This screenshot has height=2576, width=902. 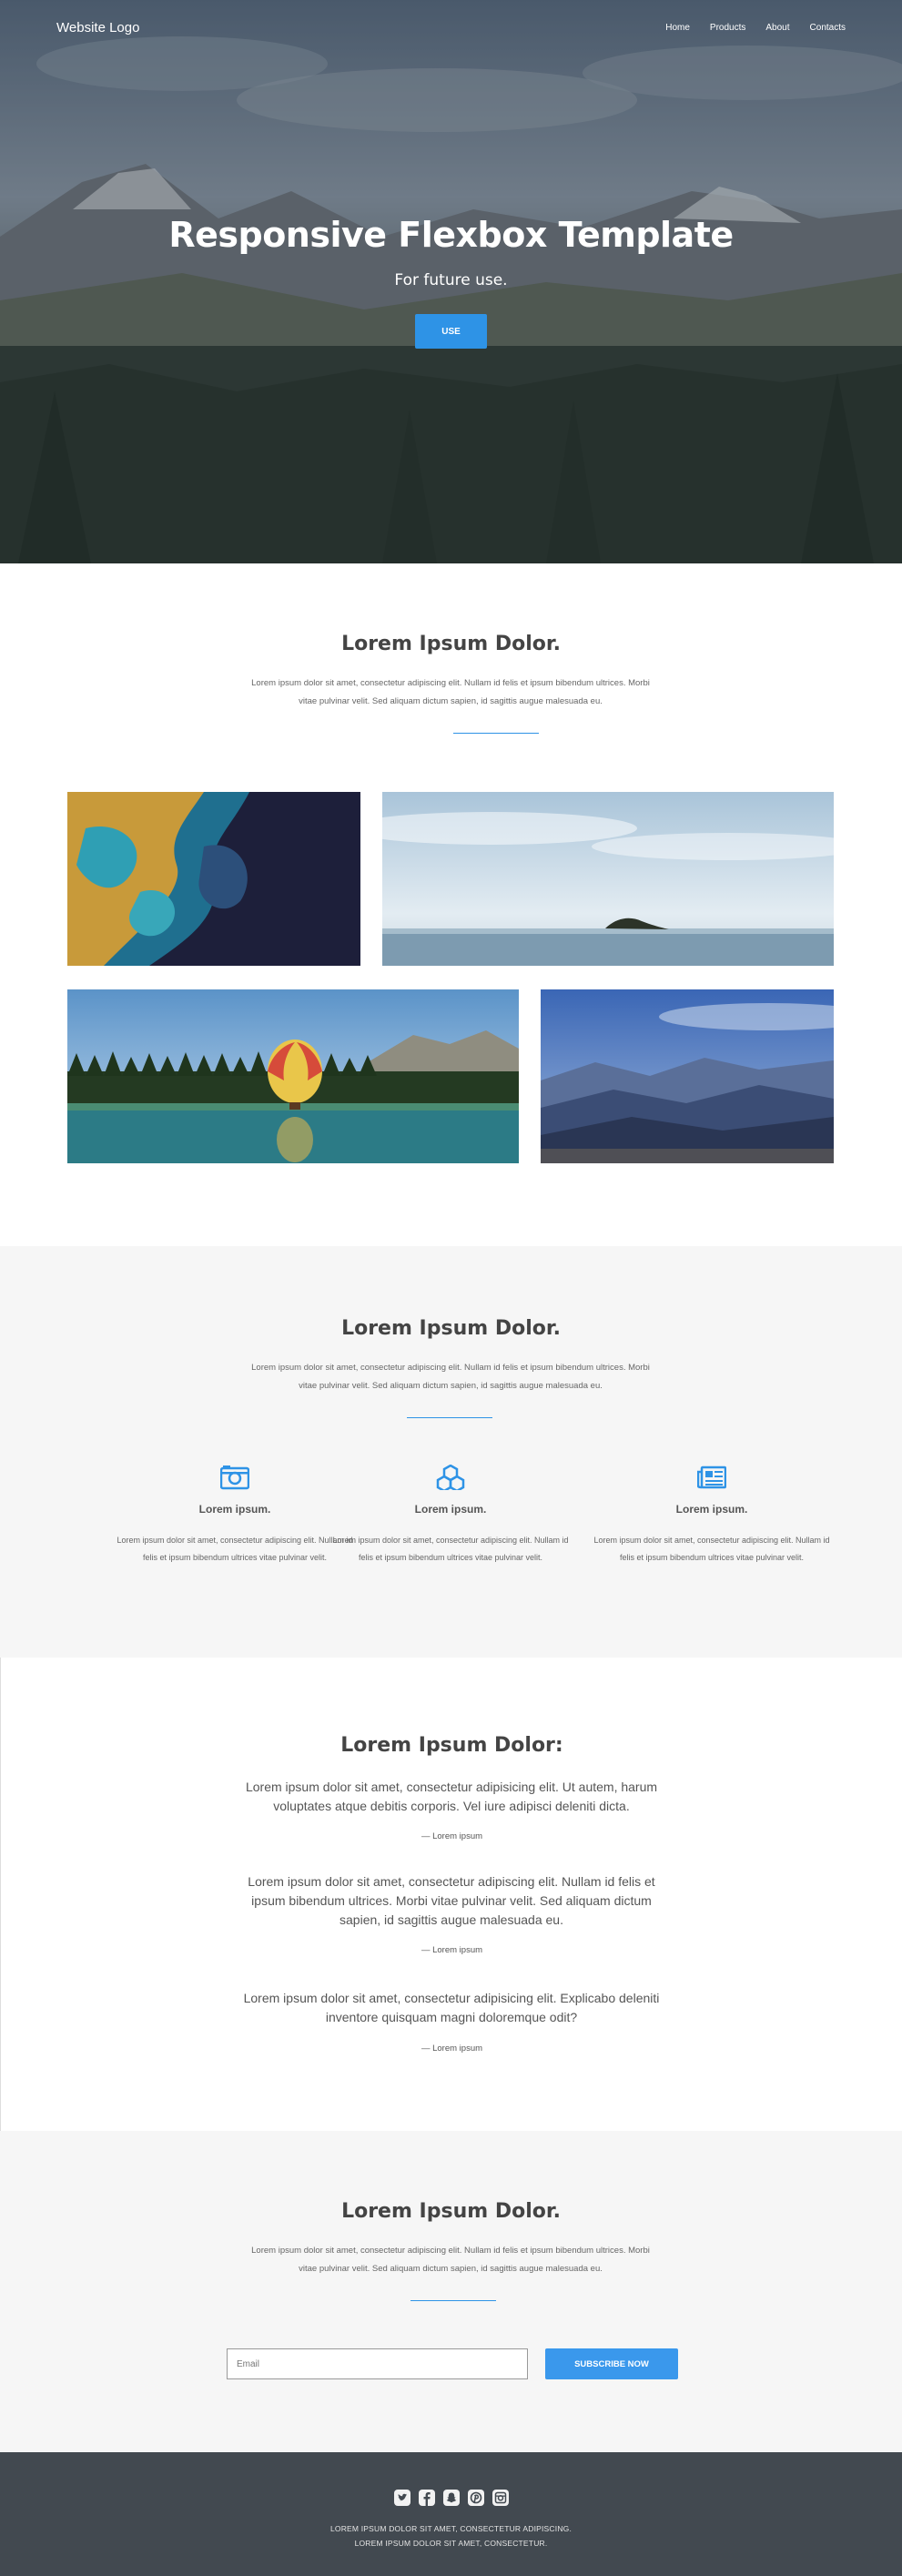 I want to click on use-button: USE, so click(x=451, y=331).